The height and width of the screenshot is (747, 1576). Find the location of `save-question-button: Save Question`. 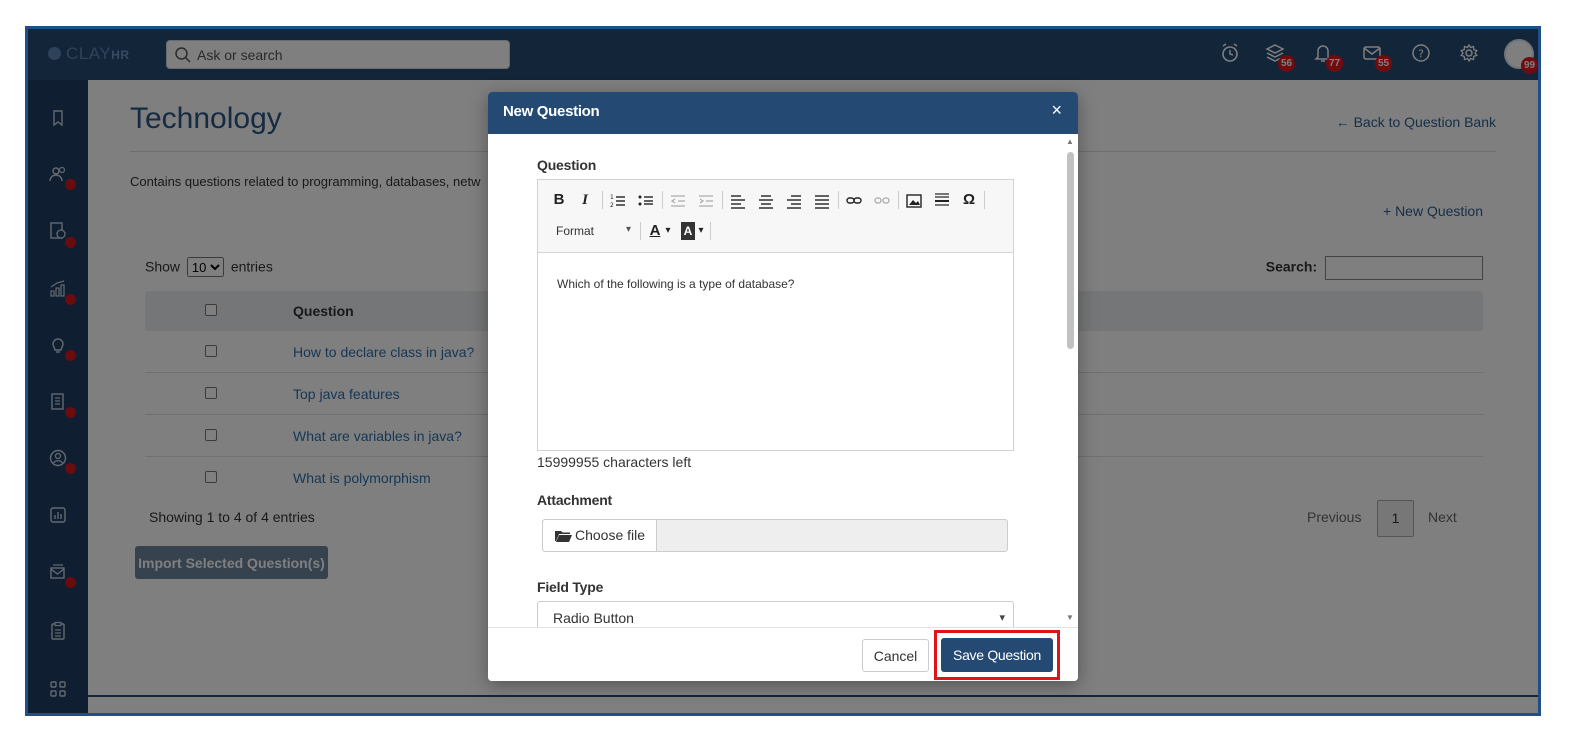

save-question-button: Save Question is located at coordinates (997, 655).